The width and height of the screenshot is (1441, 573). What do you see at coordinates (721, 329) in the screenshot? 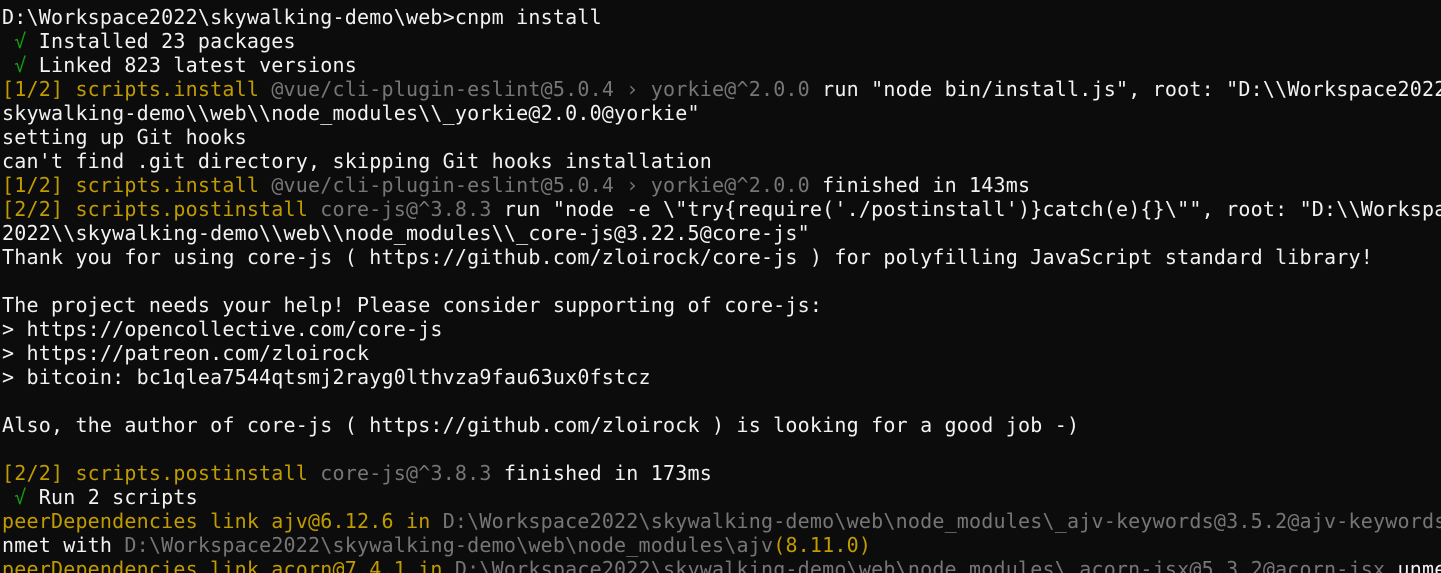
I see `terminal-line: > https://opencollective.com/core-js` at bounding box center [721, 329].